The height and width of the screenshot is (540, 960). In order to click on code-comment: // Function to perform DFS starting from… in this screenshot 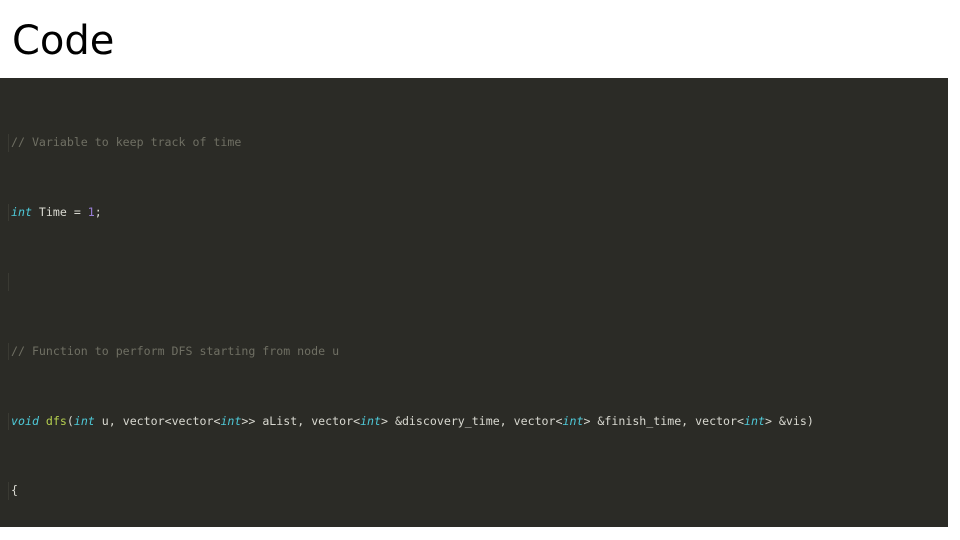, I will do `click(175, 351)`.